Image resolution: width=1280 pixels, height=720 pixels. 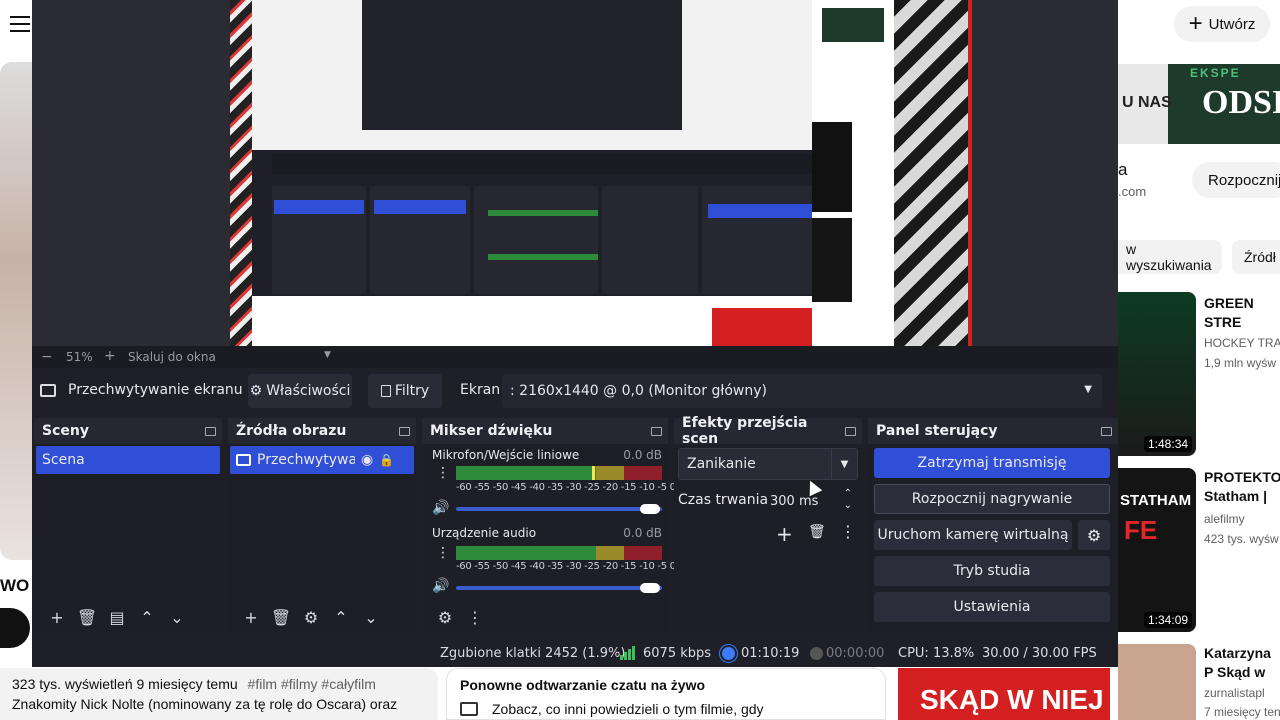 What do you see at coordinates (848, 505) in the screenshot?
I see `spin-down-icon: ⌄` at bounding box center [848, 505].